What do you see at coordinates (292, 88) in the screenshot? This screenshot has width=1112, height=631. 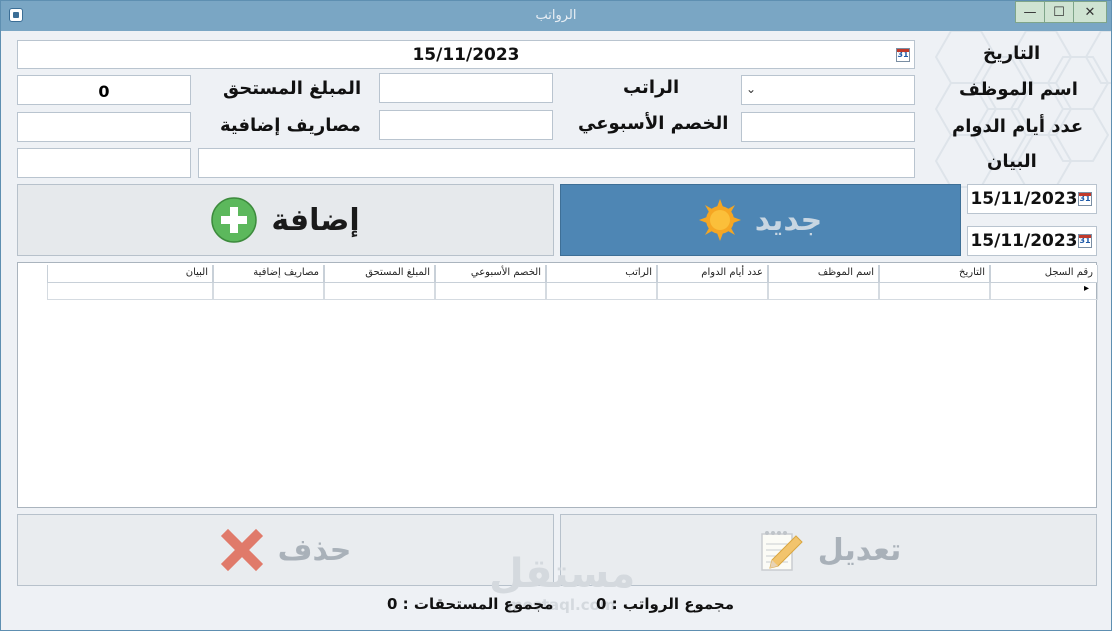 I see `due-amount-label: المبلغ المستحق` at bounding box center [292, 88].